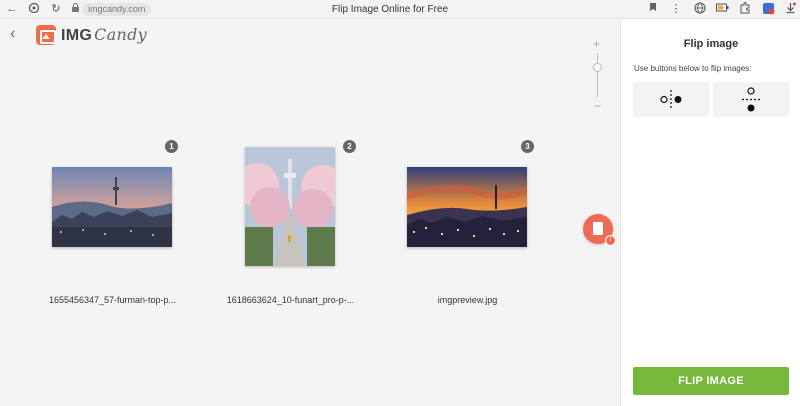 The height and width of the screenshot is (406, 800). What do you see at coordinates (711, 44) in the screenshot?
I see `panel-title: Flip image` at bounding box center [711, 44].